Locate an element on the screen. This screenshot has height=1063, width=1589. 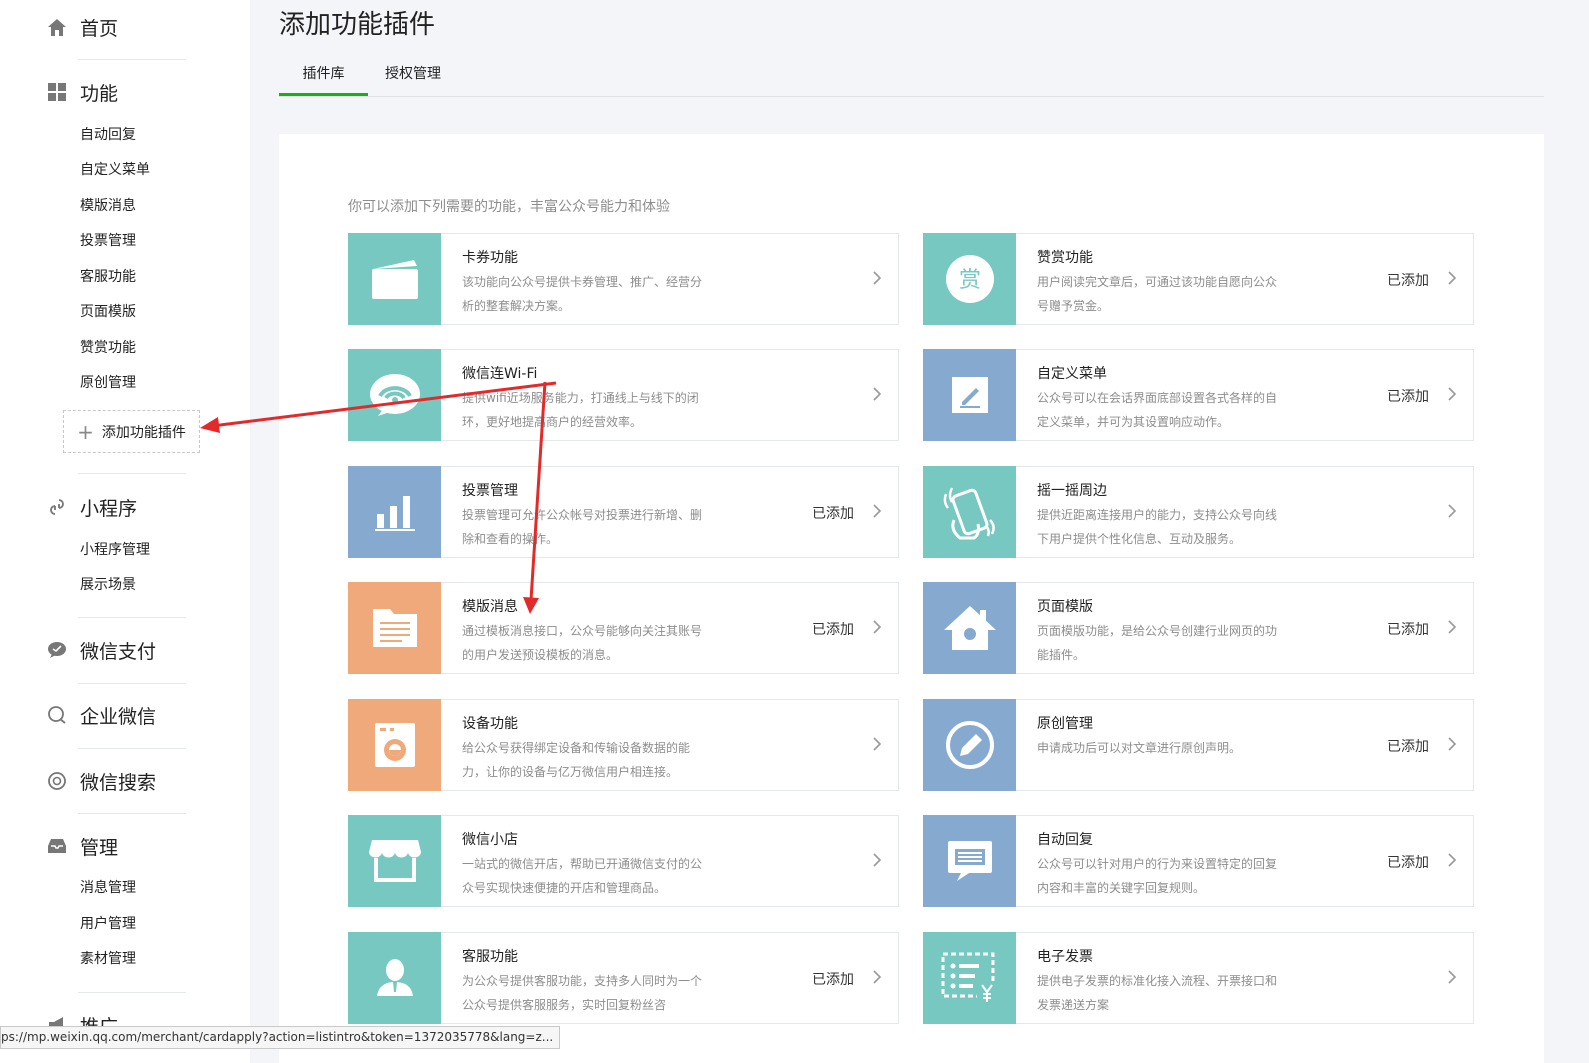
plugin-desc: 申请成功后可以对文章进行原创声明。 is located at coordinates (1139, 748).